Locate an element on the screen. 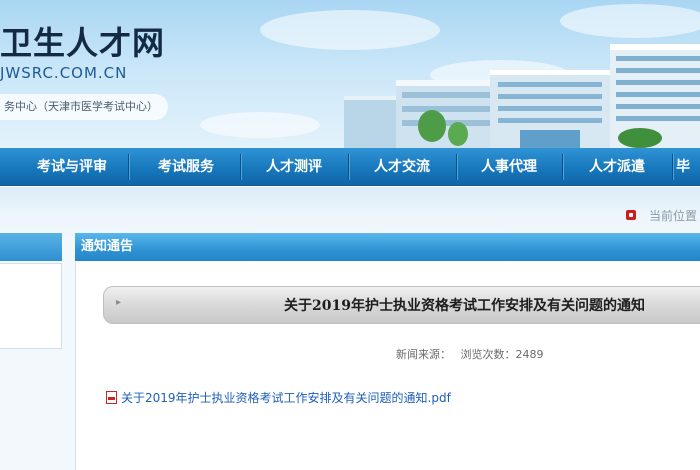 This screenshot has height=470, width=700. left-sidebar-header is located at coordinates (31, 247).